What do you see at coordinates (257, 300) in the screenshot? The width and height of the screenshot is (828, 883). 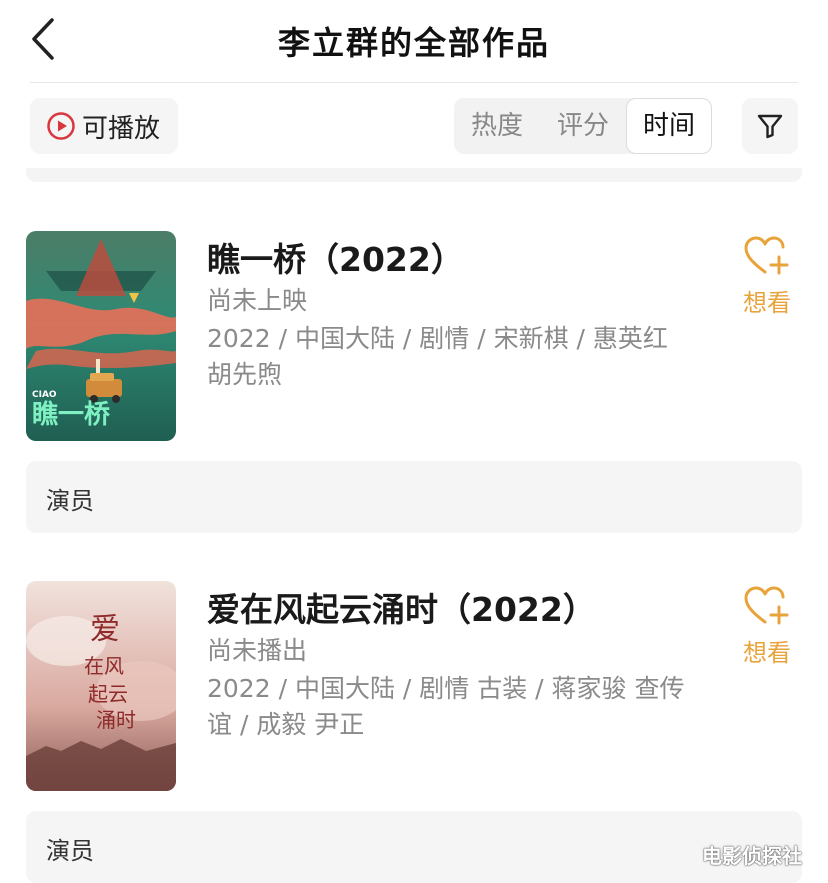 I see `movie-status: 尚未上映` at bounding box center [257, 300].